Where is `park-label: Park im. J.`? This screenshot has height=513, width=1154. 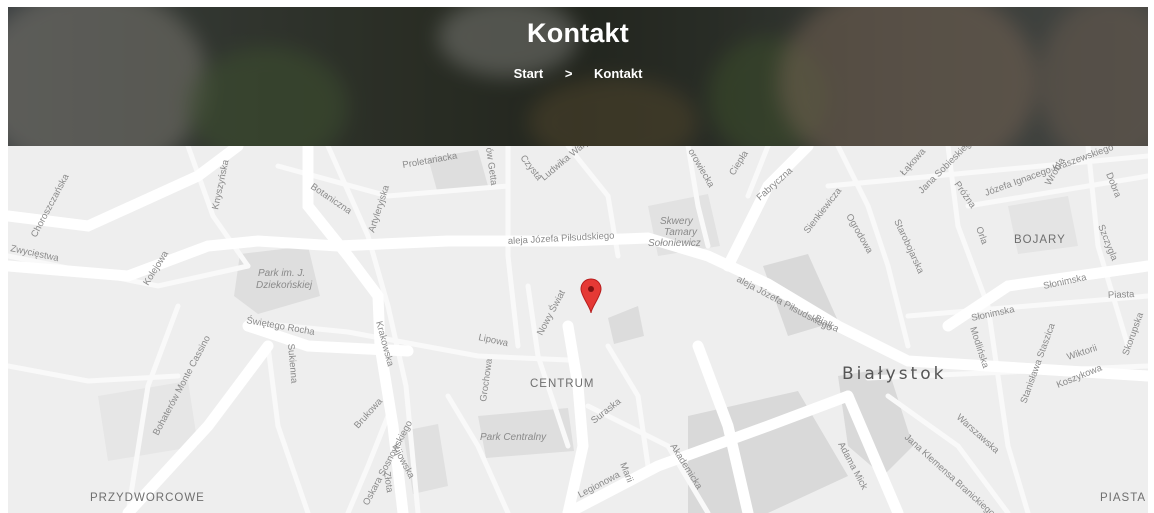
park-label: Park im. J. is located at coordinates (281, 273).